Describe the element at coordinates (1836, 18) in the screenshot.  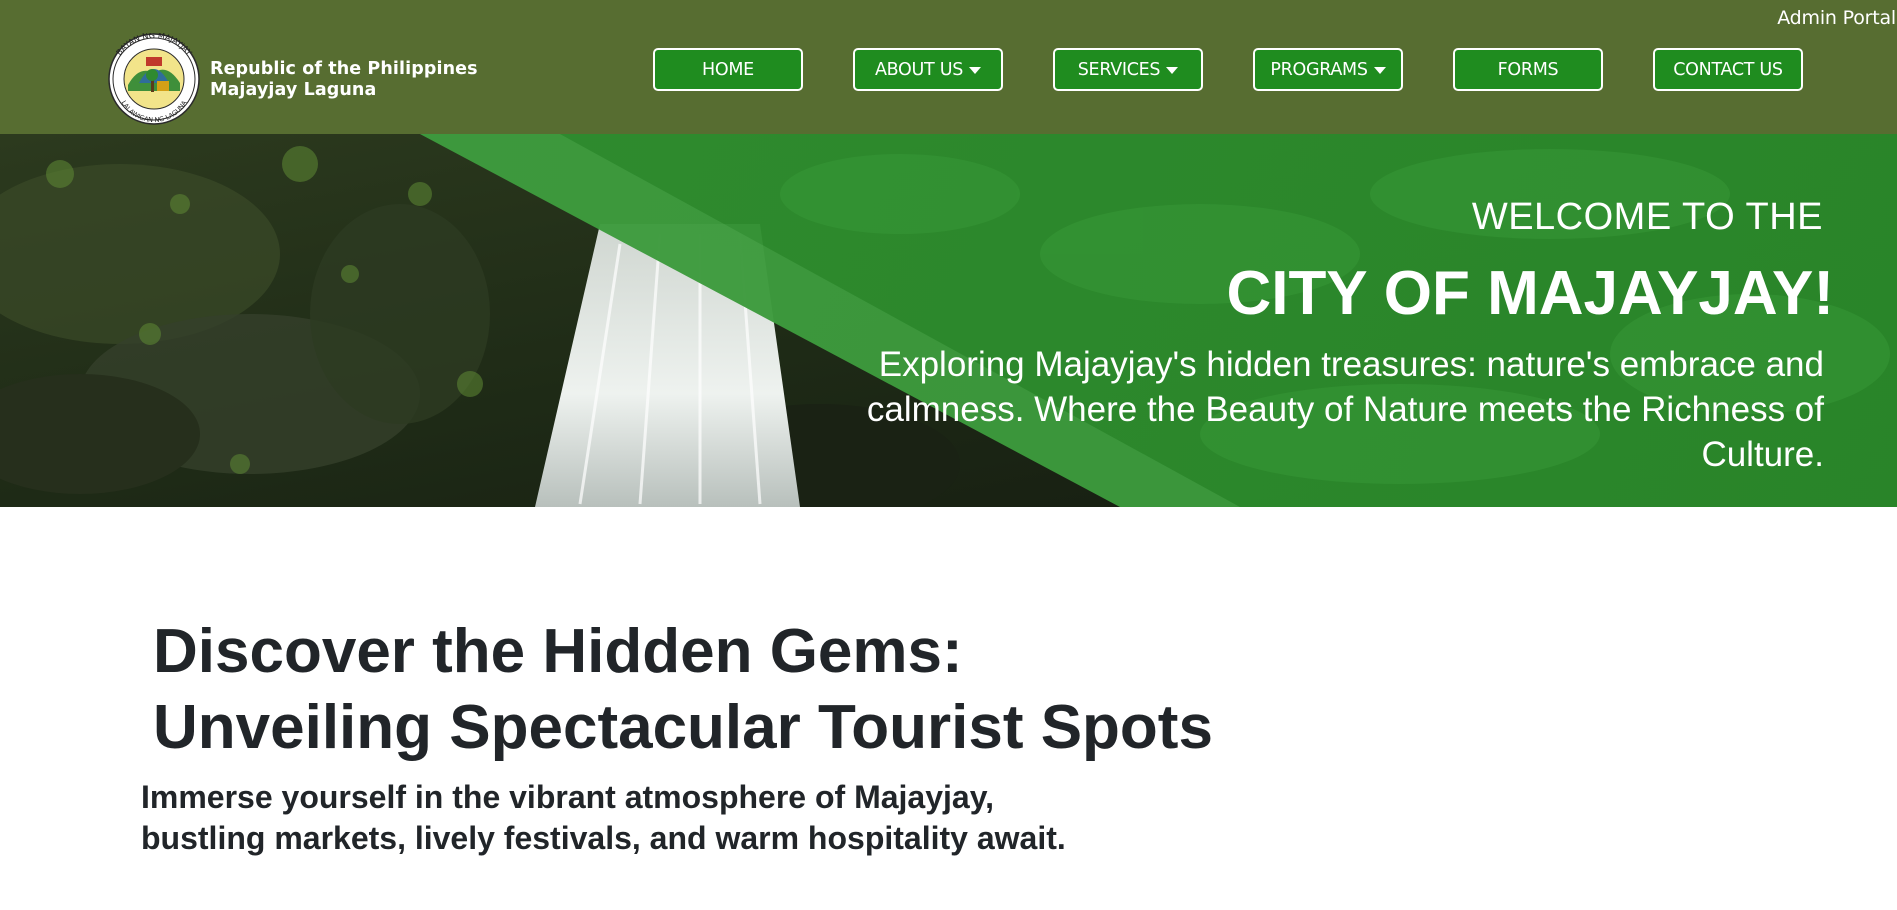
I see `admin-portal-link: Admin Portal` at that location.